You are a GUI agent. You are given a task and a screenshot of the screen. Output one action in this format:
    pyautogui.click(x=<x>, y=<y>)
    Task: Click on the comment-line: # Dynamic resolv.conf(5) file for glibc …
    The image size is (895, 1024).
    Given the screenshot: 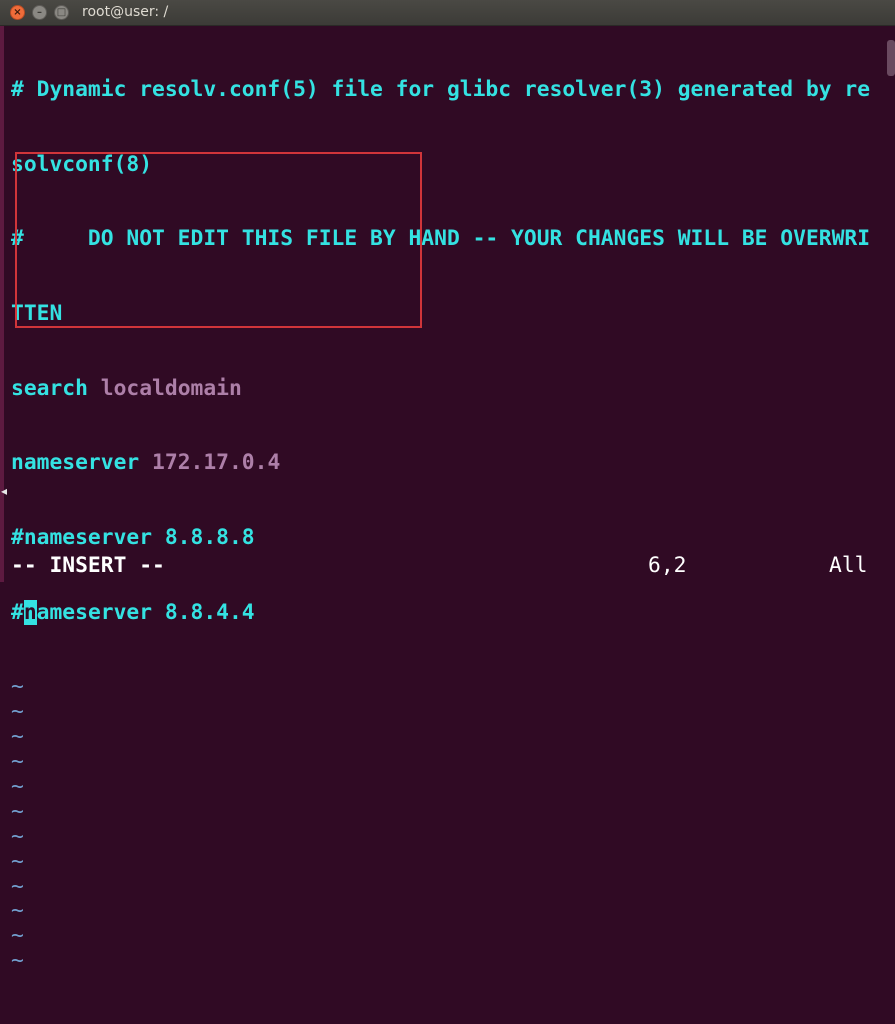 What is the action you would take?
    pyautogui.click(x=441, y=89)
    